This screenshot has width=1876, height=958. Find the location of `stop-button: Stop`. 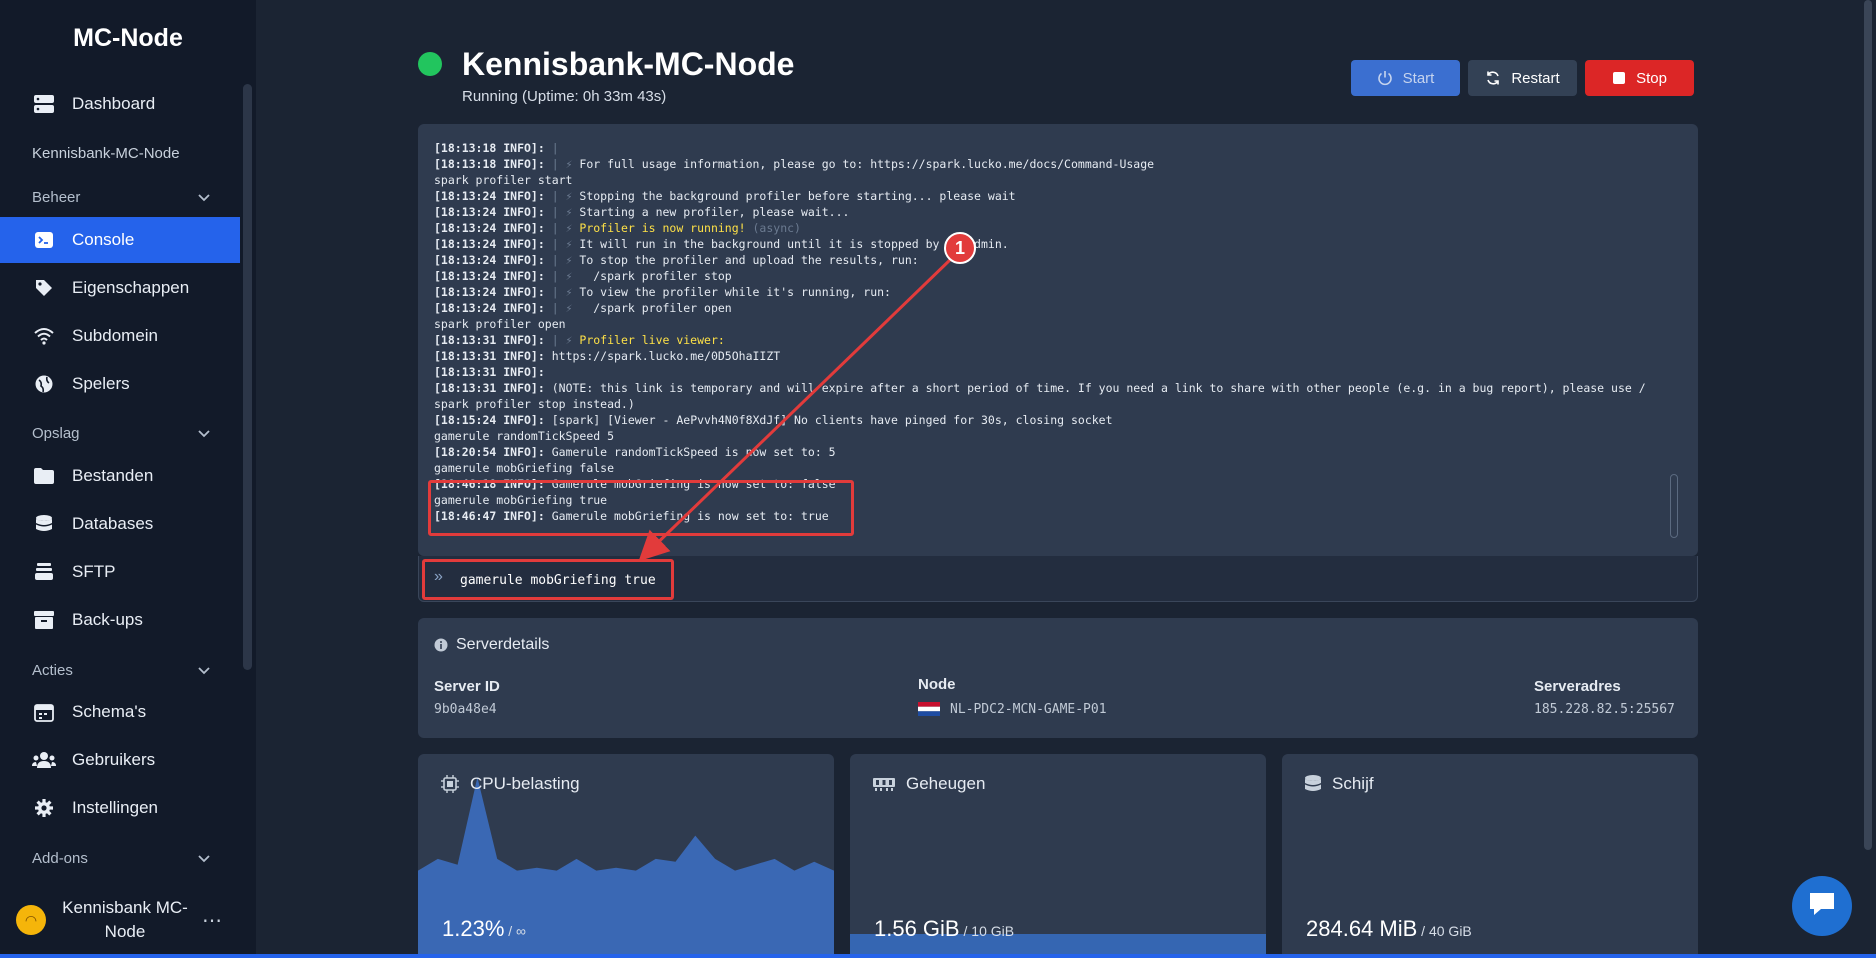

stop-button: Stop is located at coordinates (1639, 78).